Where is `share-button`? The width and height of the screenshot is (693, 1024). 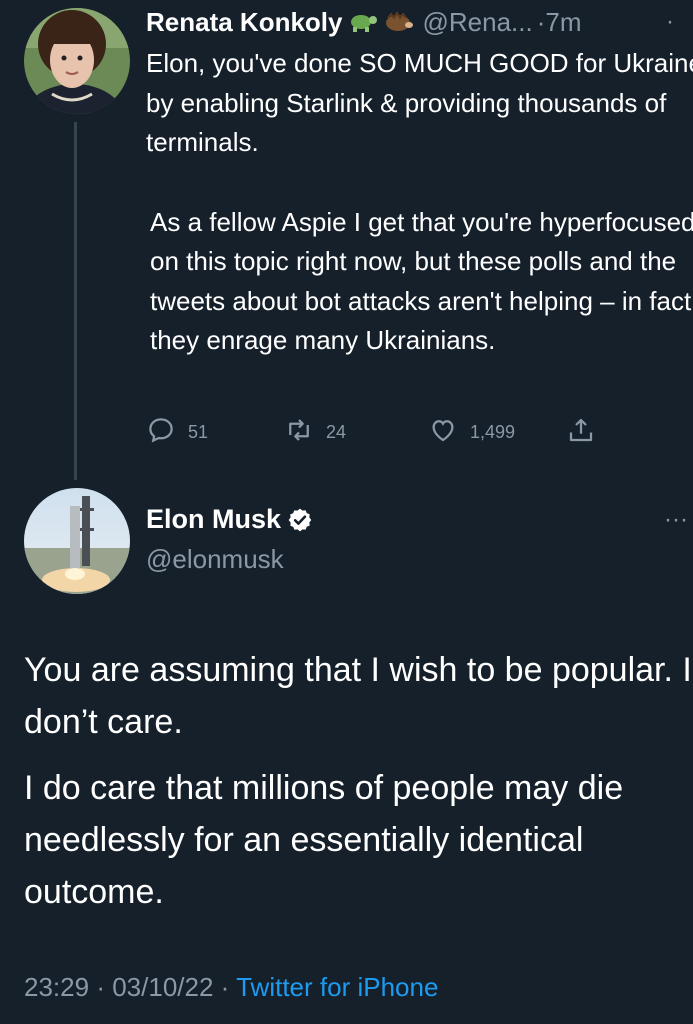
share-button is located at coordinates (587, 432).